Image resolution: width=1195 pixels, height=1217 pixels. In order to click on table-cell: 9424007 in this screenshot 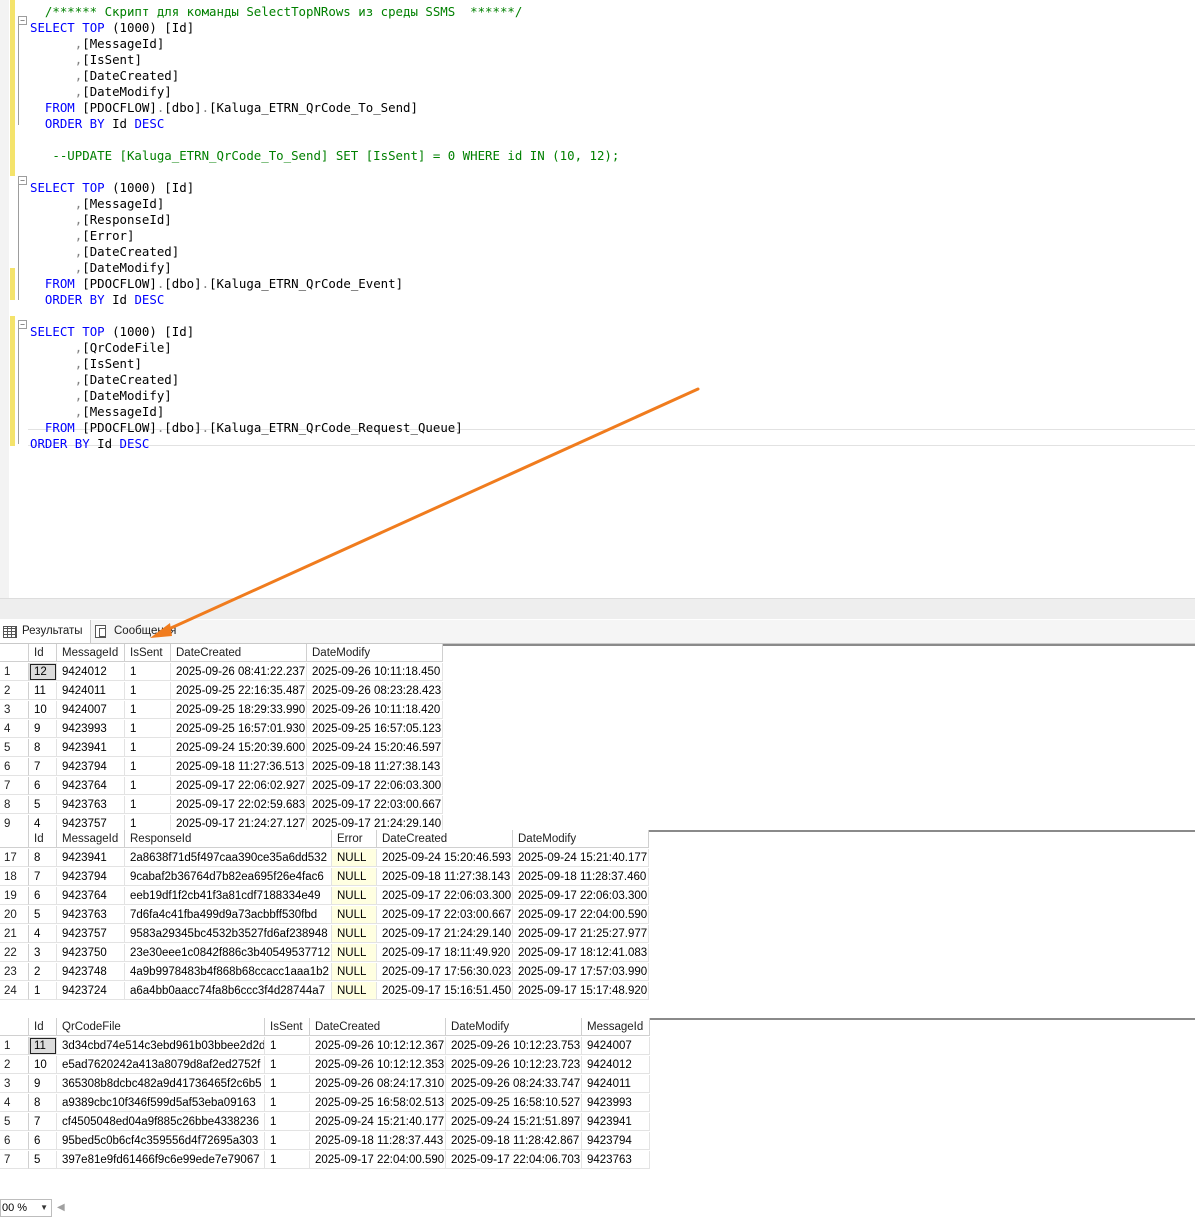, I will do `click(616, 1046)`.